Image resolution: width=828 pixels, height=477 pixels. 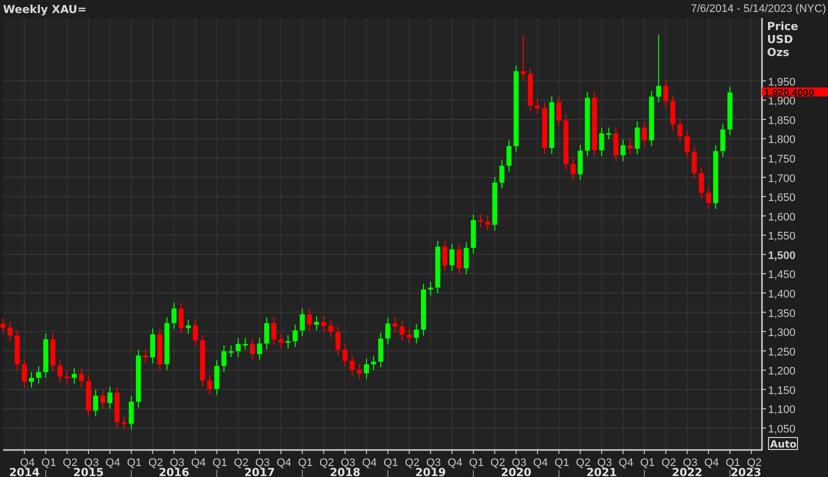 I want to click on price-tick: 1,550, so click(x=779, y=236).